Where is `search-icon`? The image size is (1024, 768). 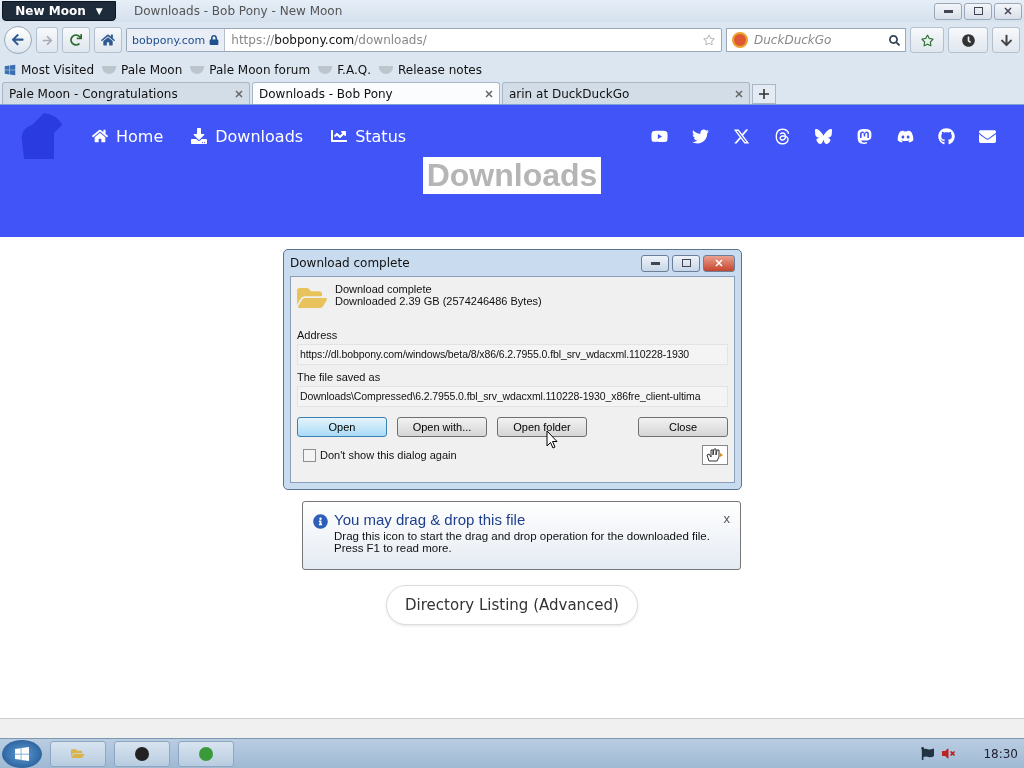
search-icon is located at coordinates (894, 40).